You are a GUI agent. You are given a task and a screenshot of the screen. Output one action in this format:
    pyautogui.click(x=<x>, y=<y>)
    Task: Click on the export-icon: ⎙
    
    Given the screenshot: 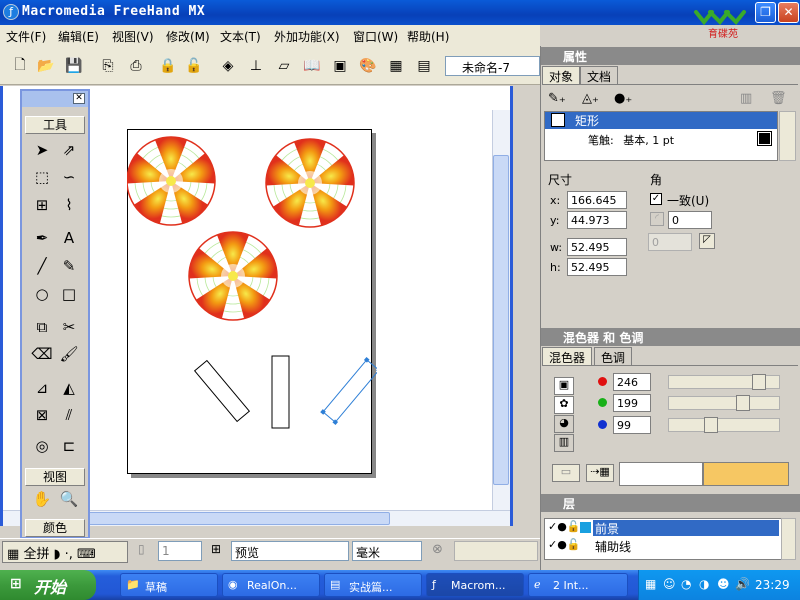 What is the action you would take?
    pyautogui.click(x=136, y=66)
    